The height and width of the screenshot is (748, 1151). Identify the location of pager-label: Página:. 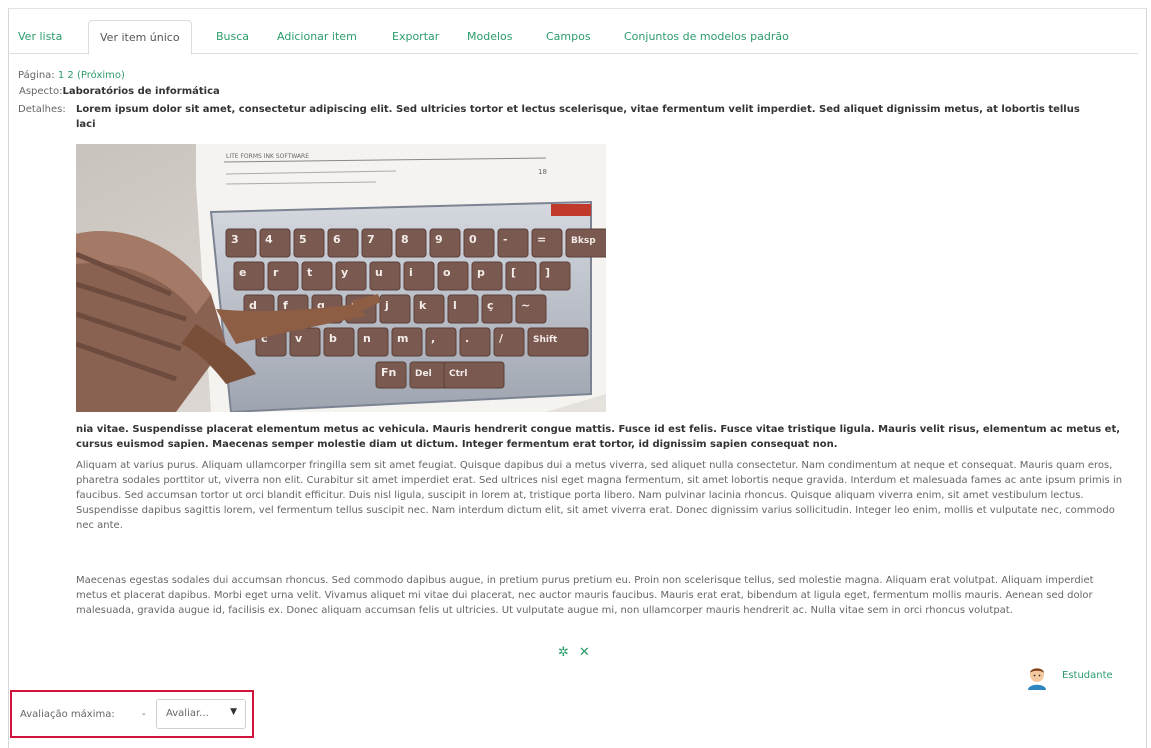
(36, 75).